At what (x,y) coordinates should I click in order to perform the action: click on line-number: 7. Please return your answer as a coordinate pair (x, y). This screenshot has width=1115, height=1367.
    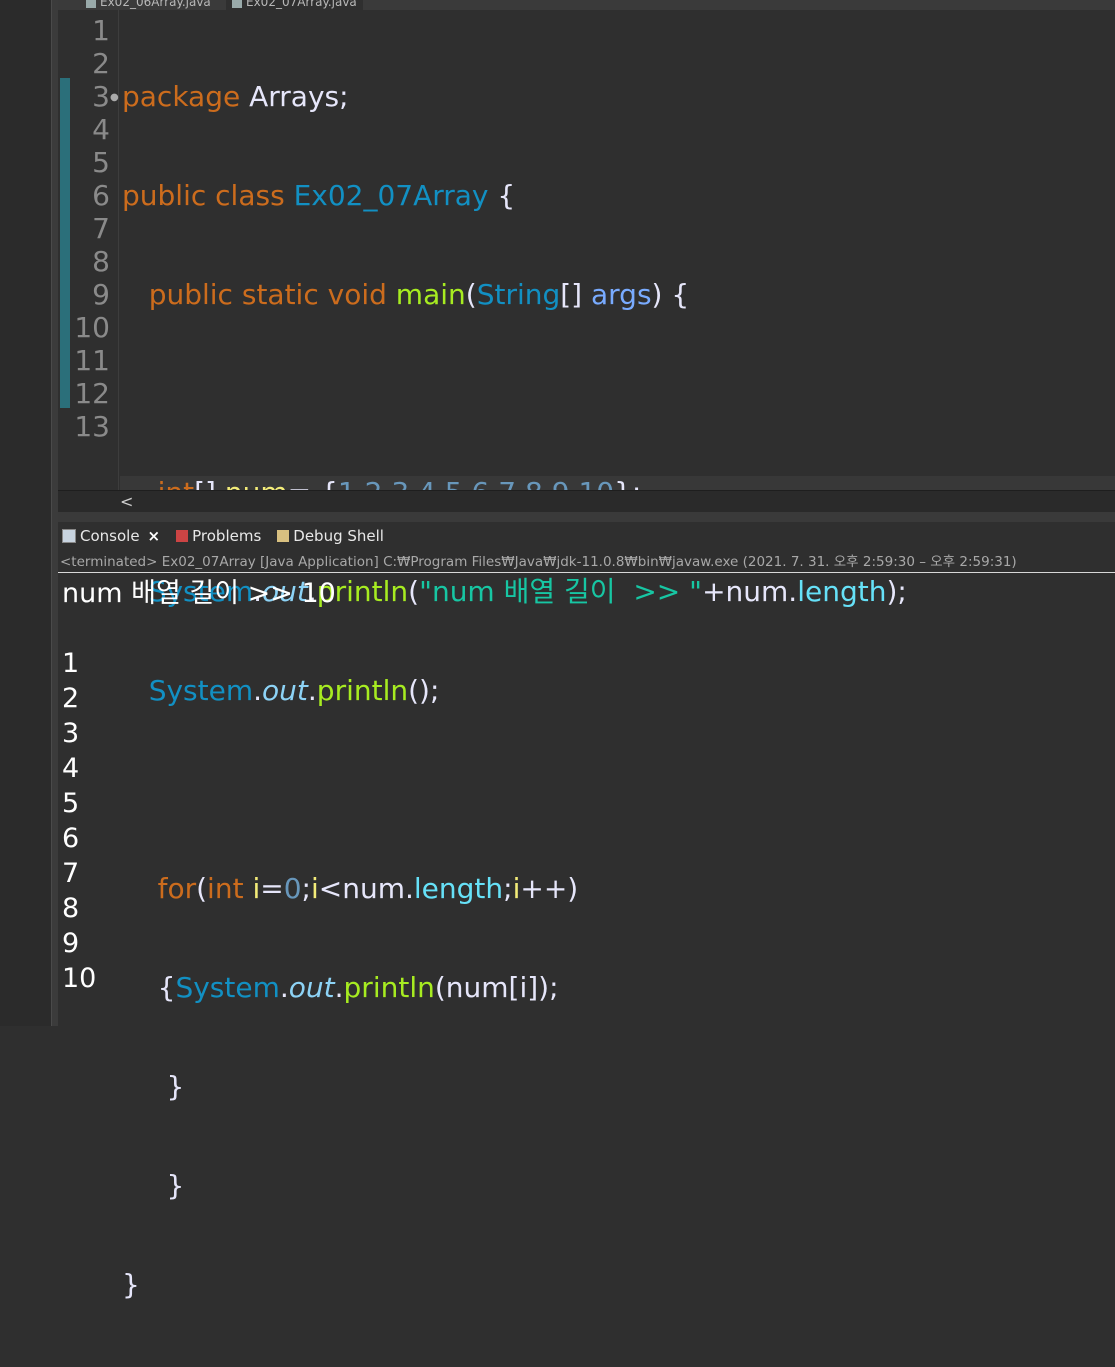
    Looking at the image, I should click on (101, 228).